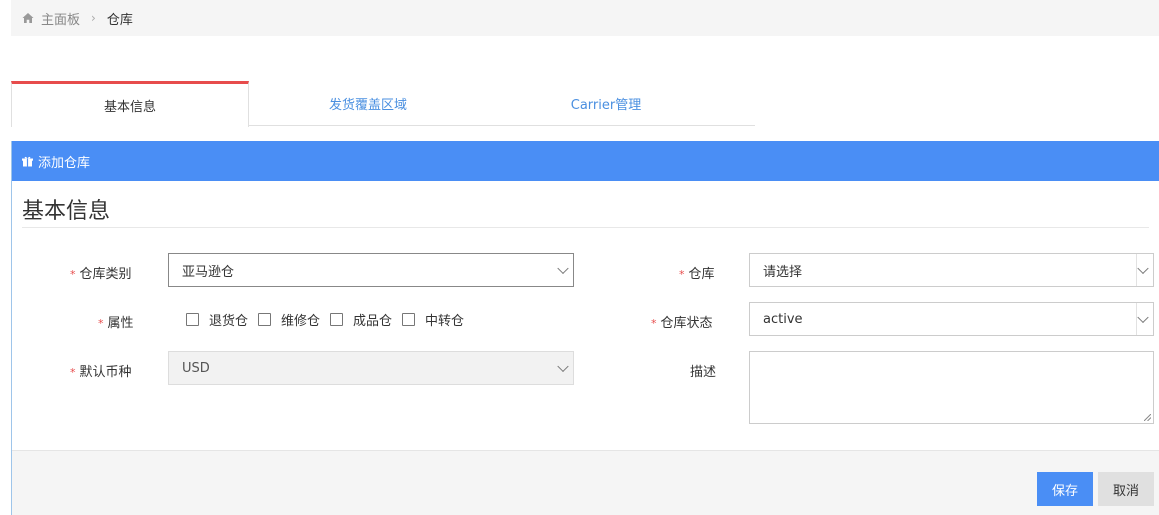 The width and height of the screenshot is (1159, 515). Describe the element at coordinates (1065, 489) in the screenshot. I see `save-button: 保存` at that location.